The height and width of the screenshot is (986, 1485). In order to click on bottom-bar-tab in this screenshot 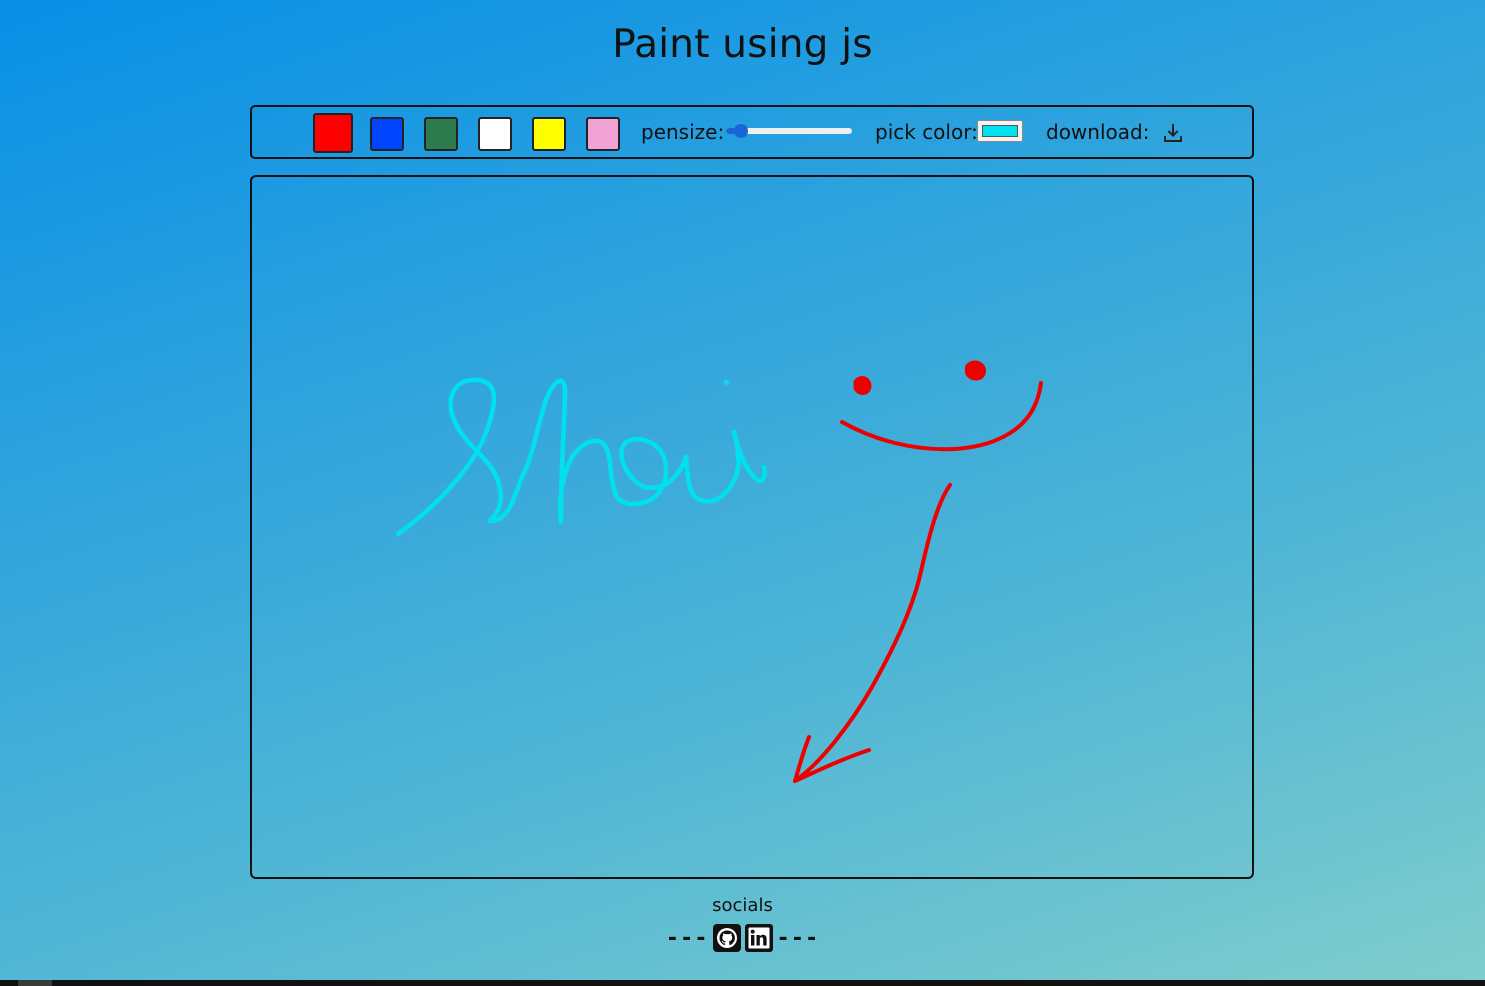, I will do `click(35, 983)`.